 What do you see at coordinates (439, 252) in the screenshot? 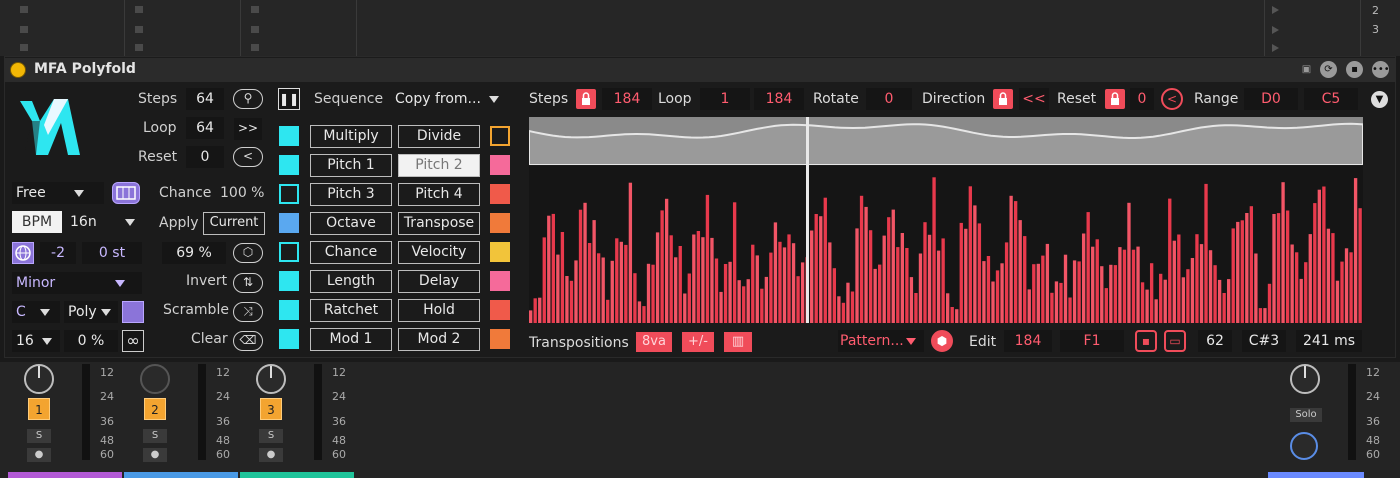
I see `mode-button-velocity: Velocity` at bounding box center [439, 252].